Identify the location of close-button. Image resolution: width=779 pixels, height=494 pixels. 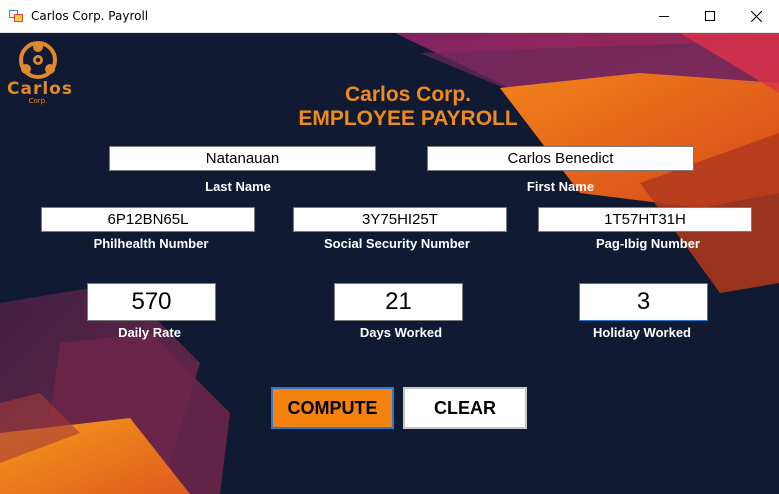
(756, 16).